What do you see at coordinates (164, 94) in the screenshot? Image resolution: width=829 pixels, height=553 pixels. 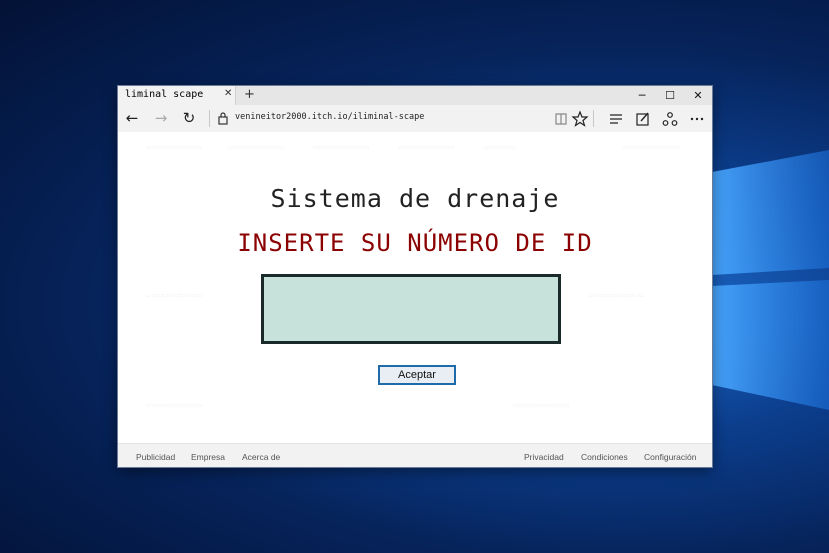 I see `tab-title: liminal scape` at bounding box center [164, 94].